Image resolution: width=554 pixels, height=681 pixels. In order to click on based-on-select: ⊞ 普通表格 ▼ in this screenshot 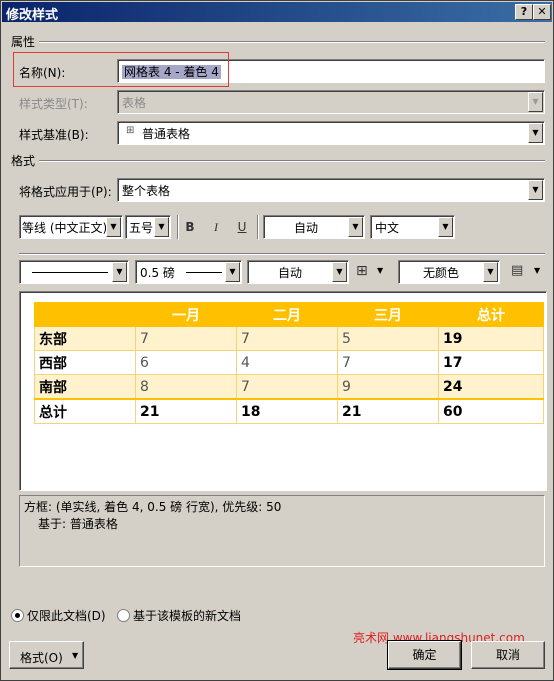, I will do `click(331, 133)`.